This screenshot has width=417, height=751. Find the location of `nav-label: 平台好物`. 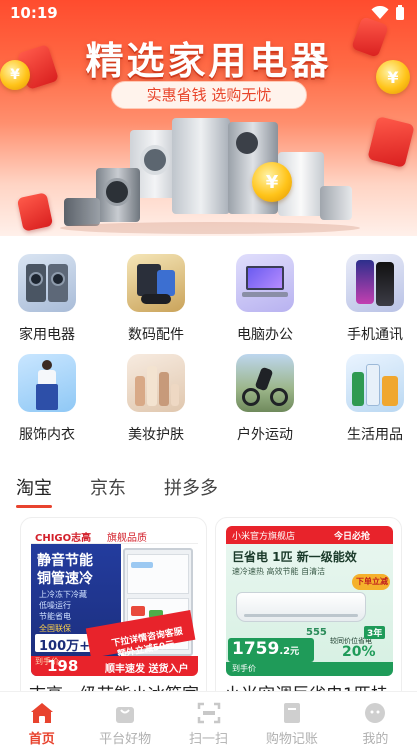

nav-label: 平台好物 is located at coordinates (125, 739).